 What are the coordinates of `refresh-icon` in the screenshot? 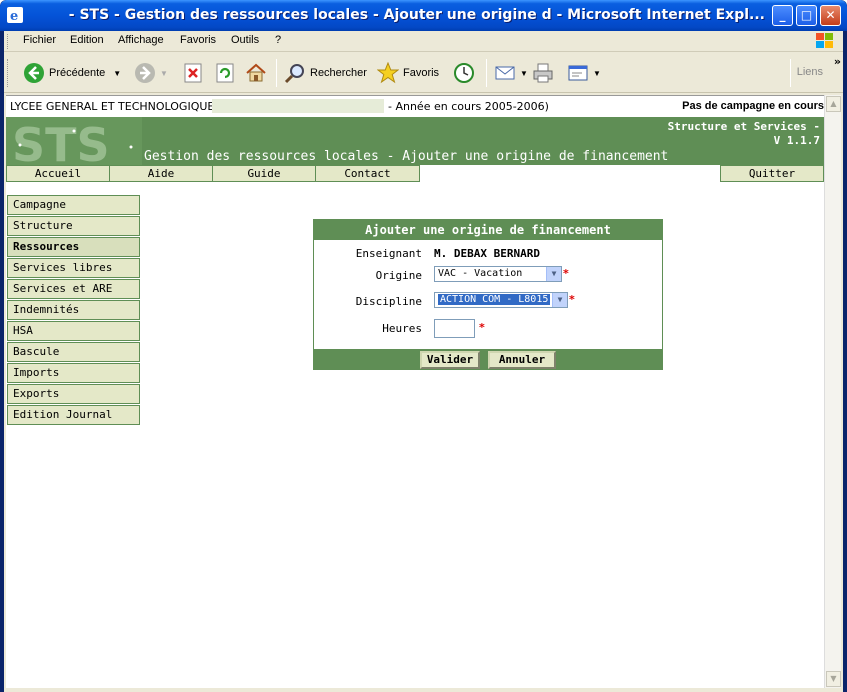 It's located at (225, 73).